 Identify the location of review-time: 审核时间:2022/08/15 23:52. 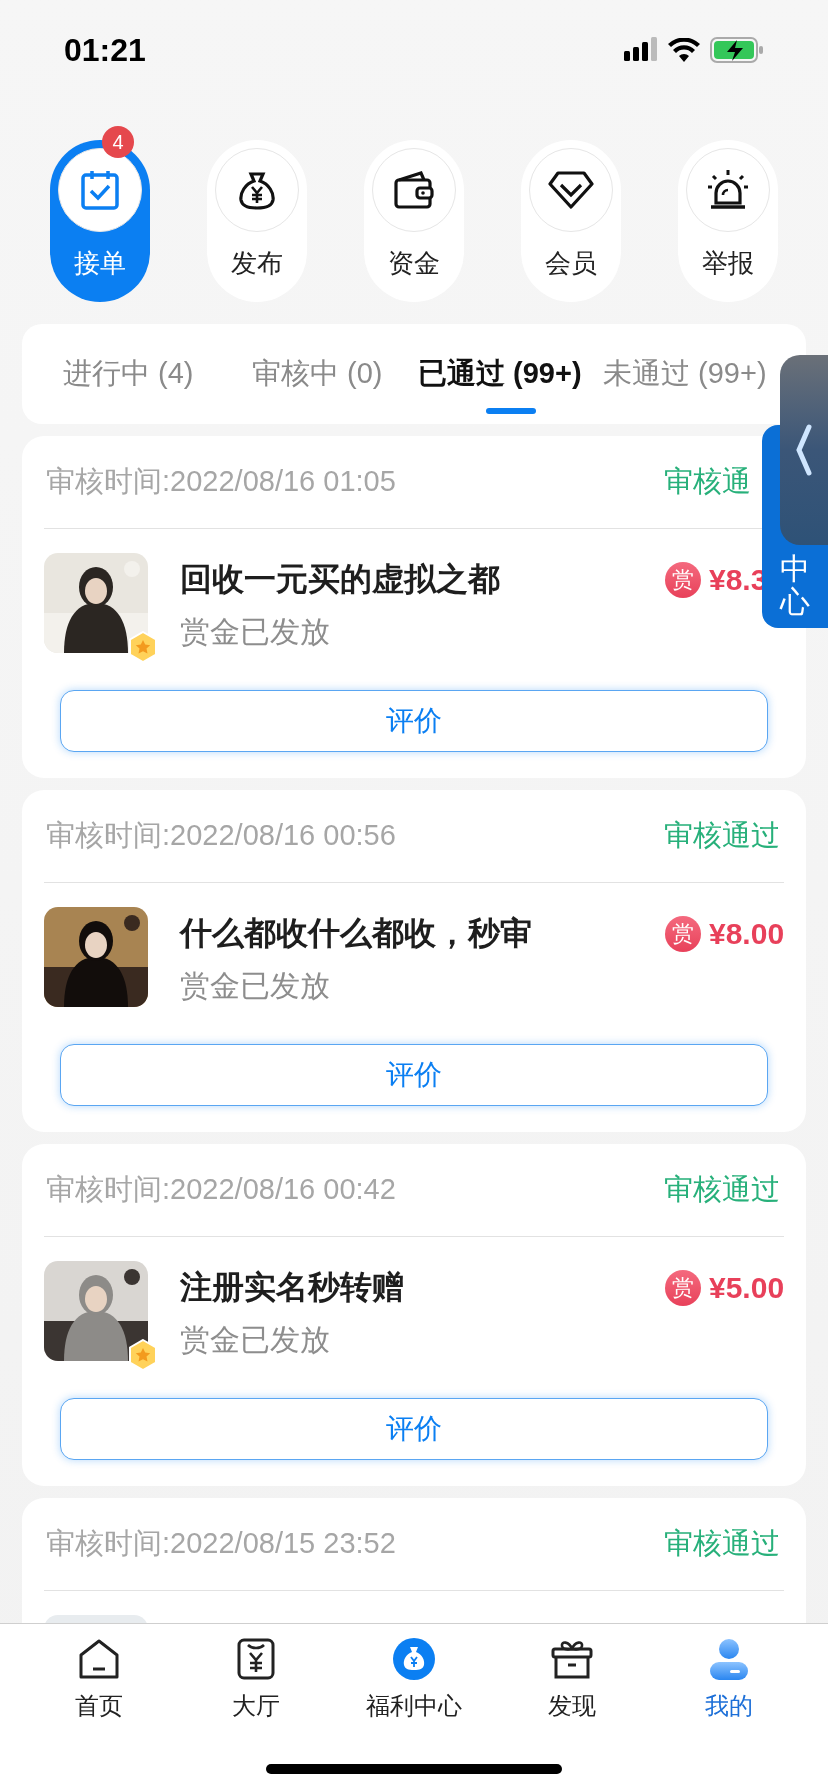
(221, 1544).